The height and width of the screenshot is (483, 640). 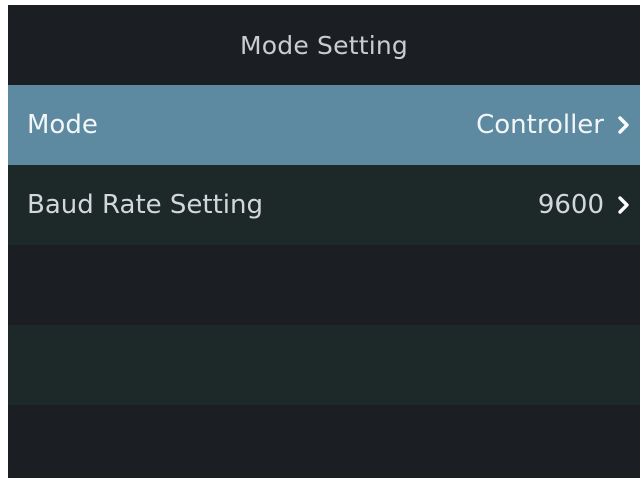 I want to click on empty-row, so click(x=324, y=441).